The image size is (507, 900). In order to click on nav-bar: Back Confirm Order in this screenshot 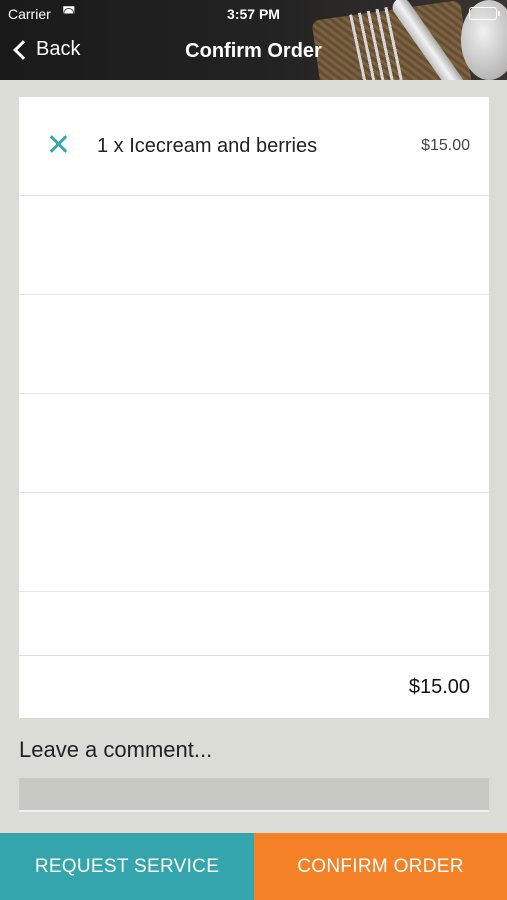, I will do `click(253, 52)`.